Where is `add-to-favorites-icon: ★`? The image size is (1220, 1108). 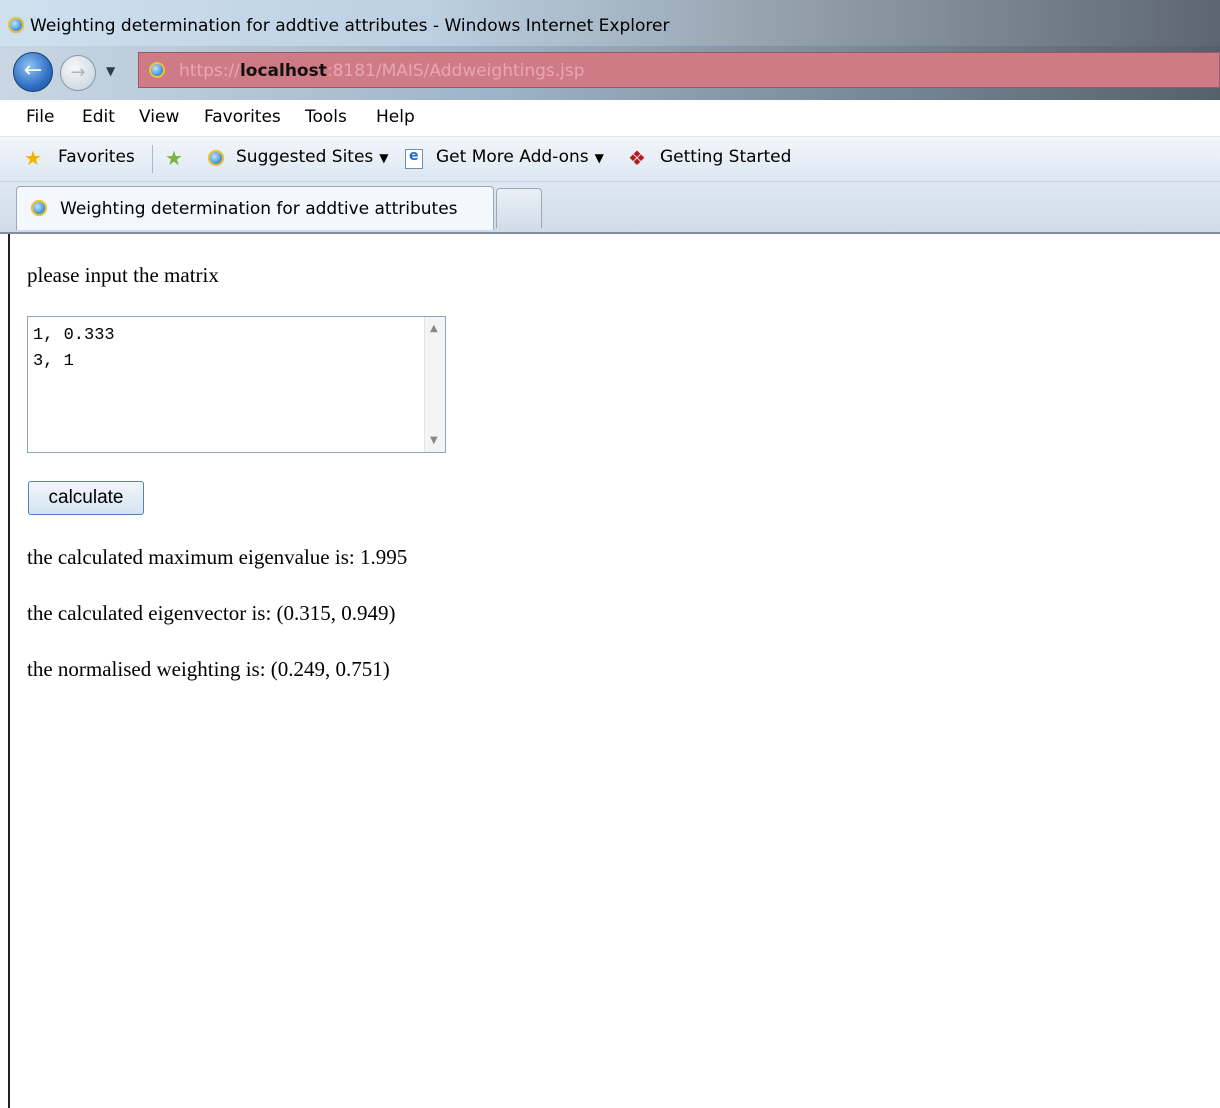 add-to-favorites-icon: ★ is located at coordinates (174, 158).